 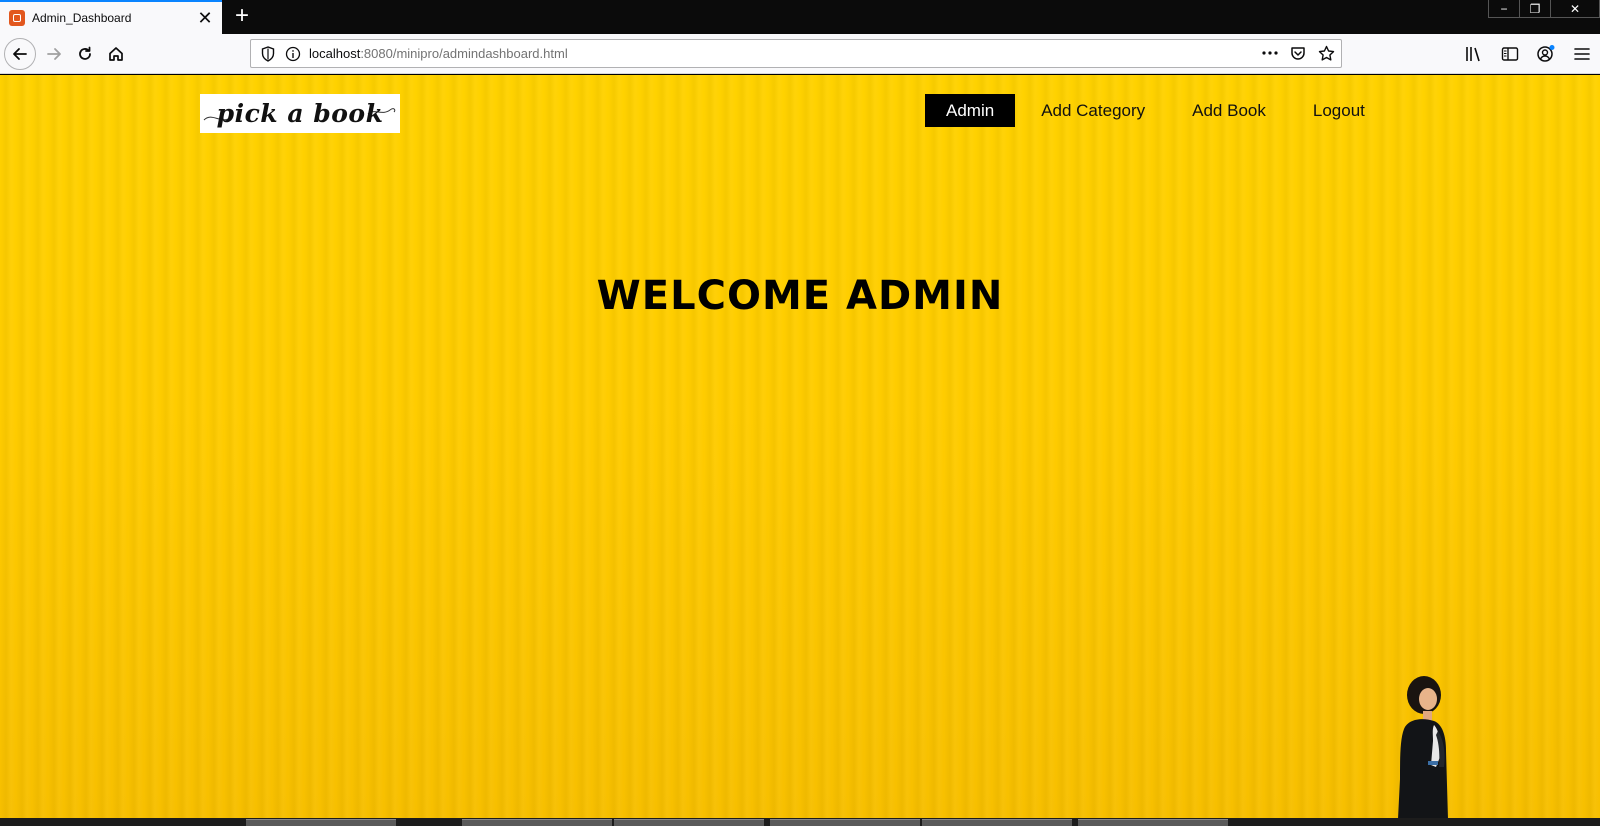 I want to click on restore-button: ❐, so click(x=1535, y=9).